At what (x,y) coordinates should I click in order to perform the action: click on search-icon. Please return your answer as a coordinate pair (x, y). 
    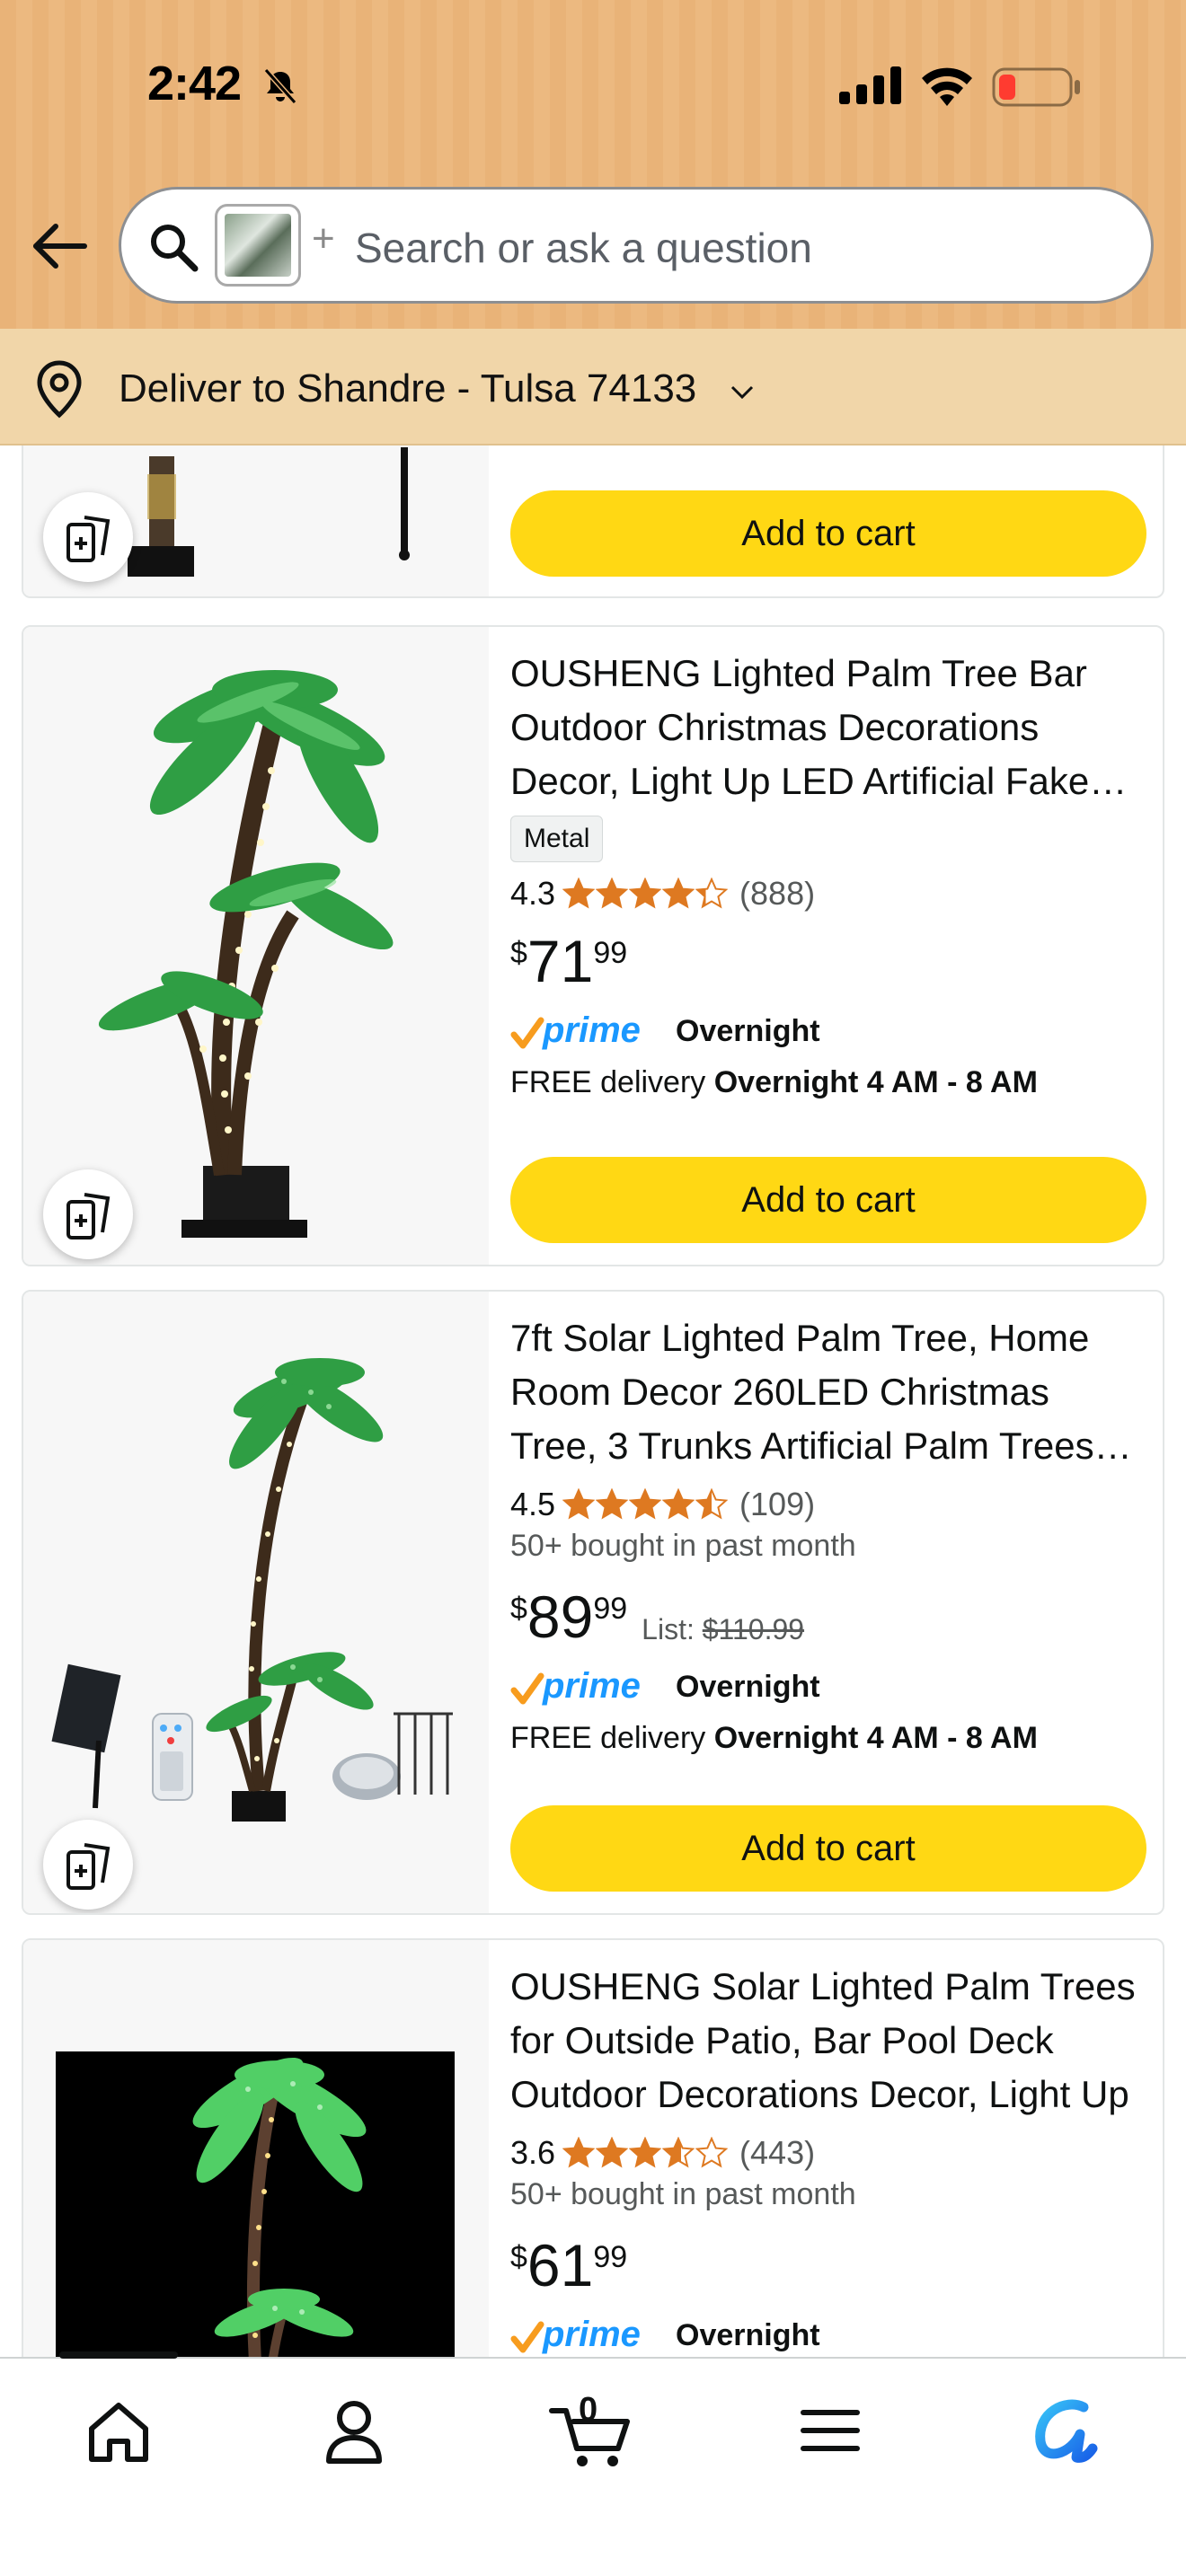
    Looking at the image, I should click on (175, 248).